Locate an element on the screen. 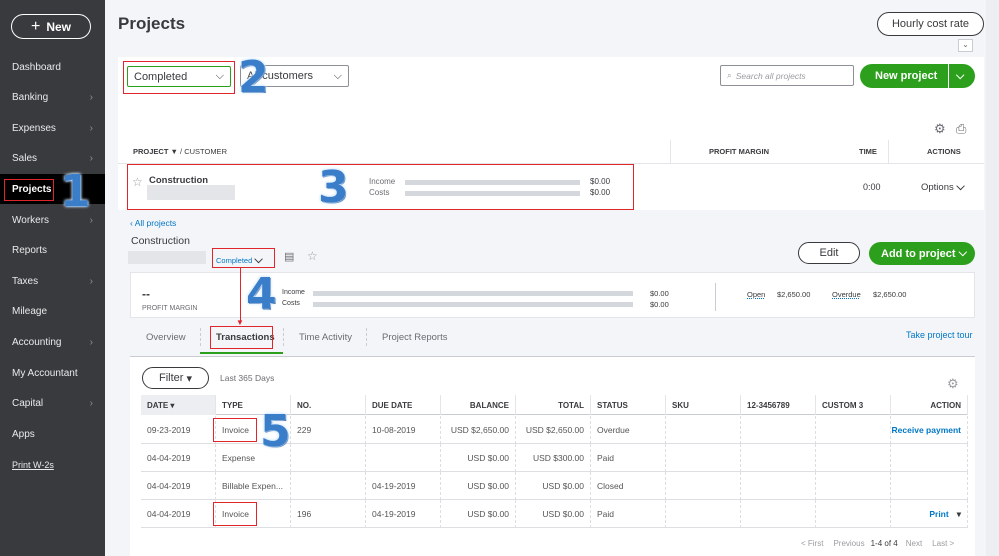  annotation-number: 2 is located at coordinates (253, 77).